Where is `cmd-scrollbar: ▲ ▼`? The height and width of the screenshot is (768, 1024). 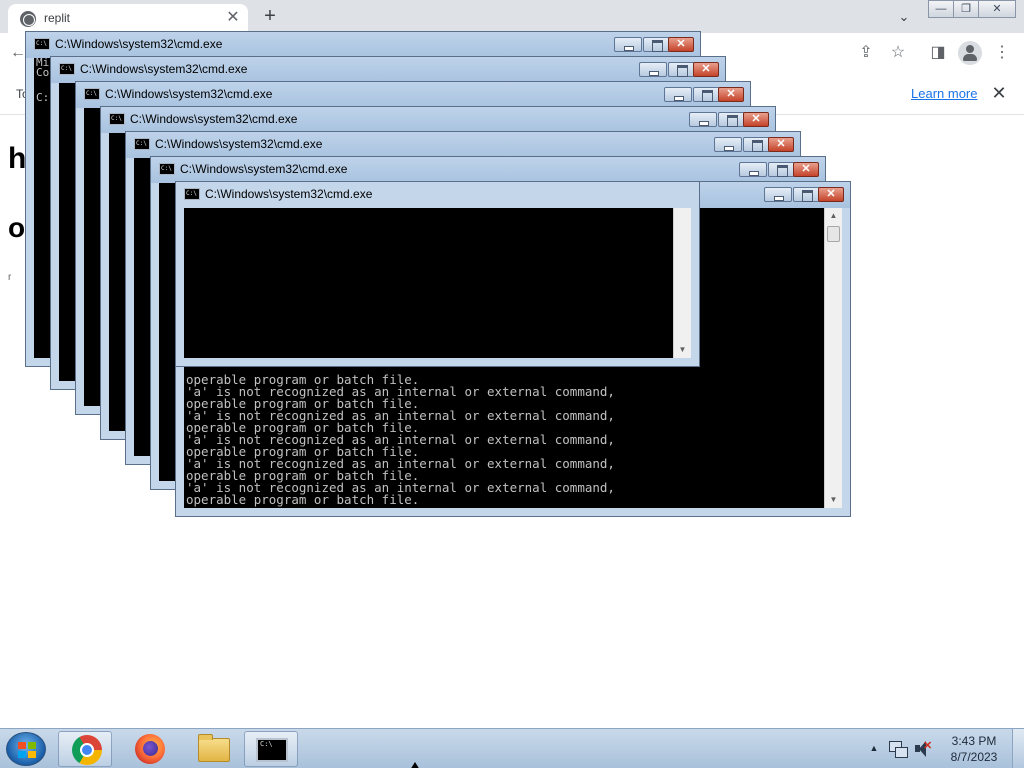
cmd-scrollbar: ▲ ▼ is located at coordinates (833, 358).